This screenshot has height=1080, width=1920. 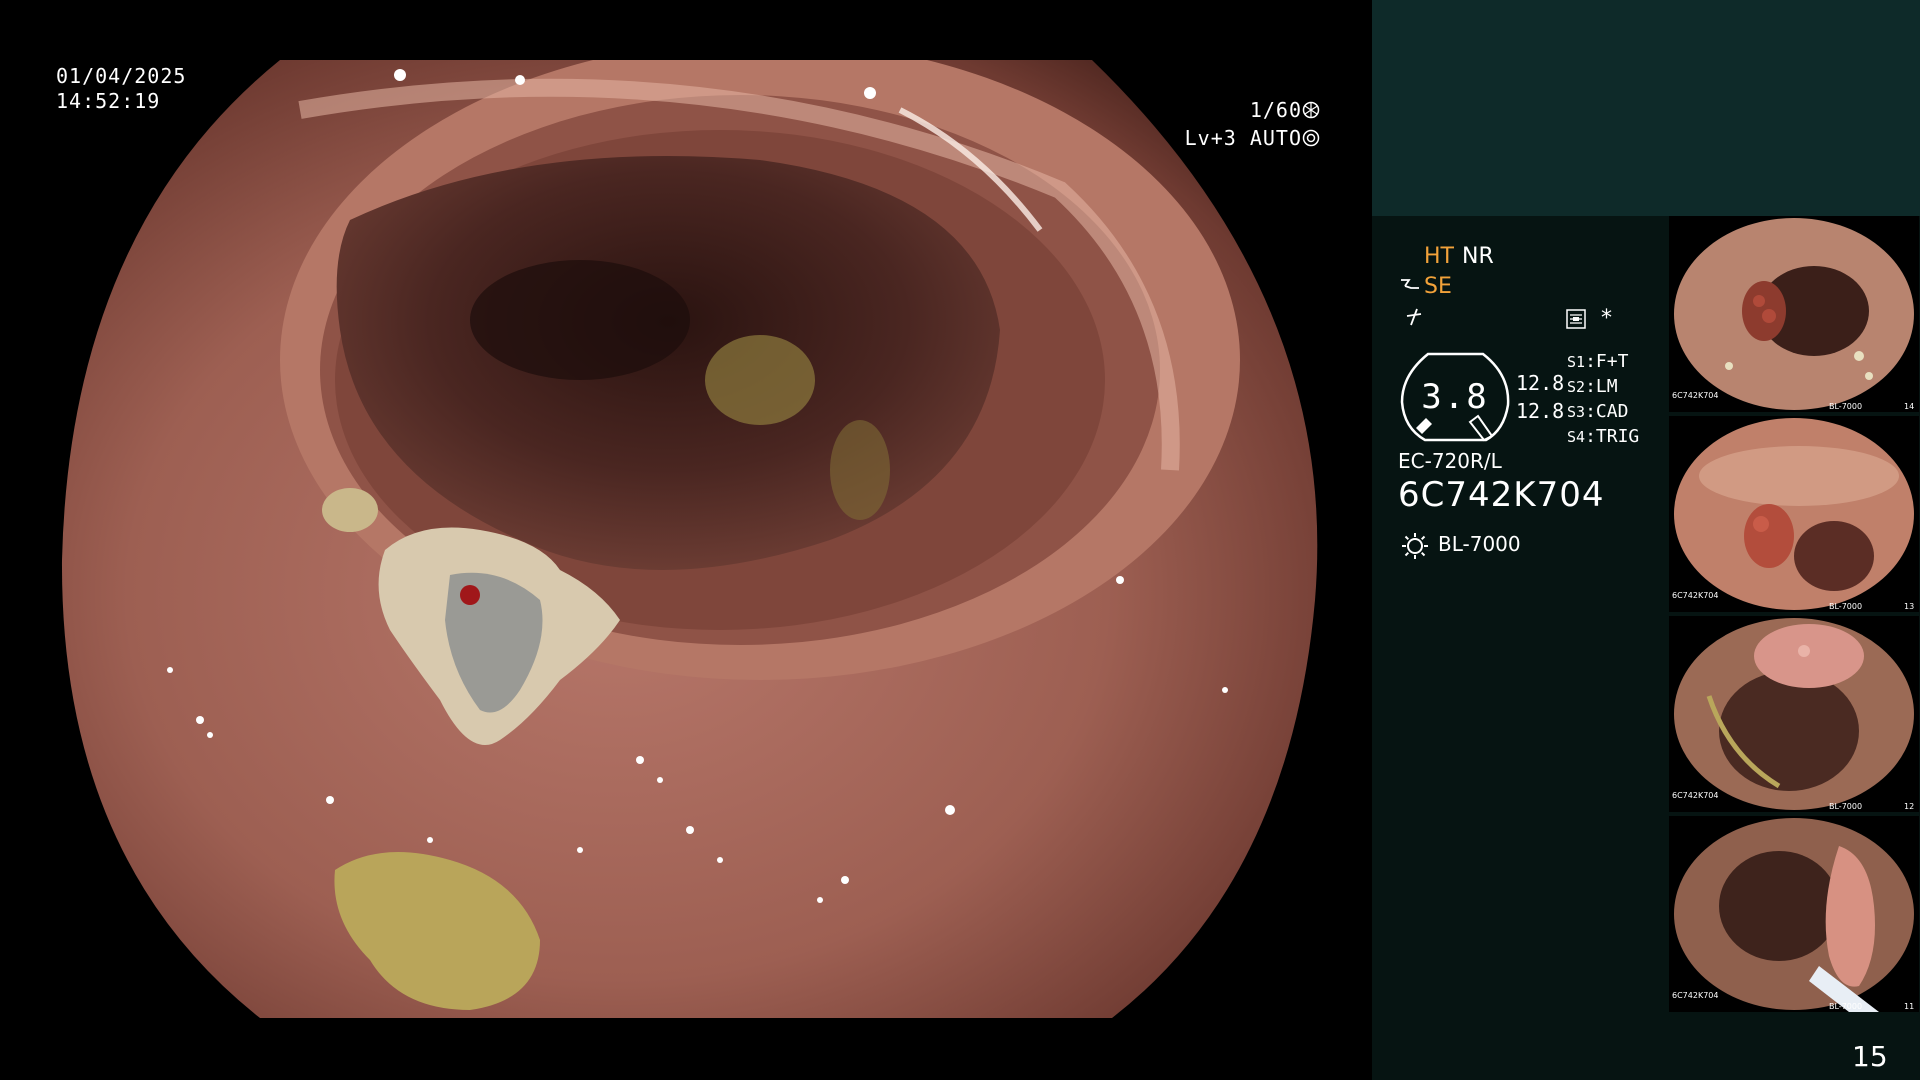 I want to click on shutter-row: 1/60, so click(x=1175, y=110).